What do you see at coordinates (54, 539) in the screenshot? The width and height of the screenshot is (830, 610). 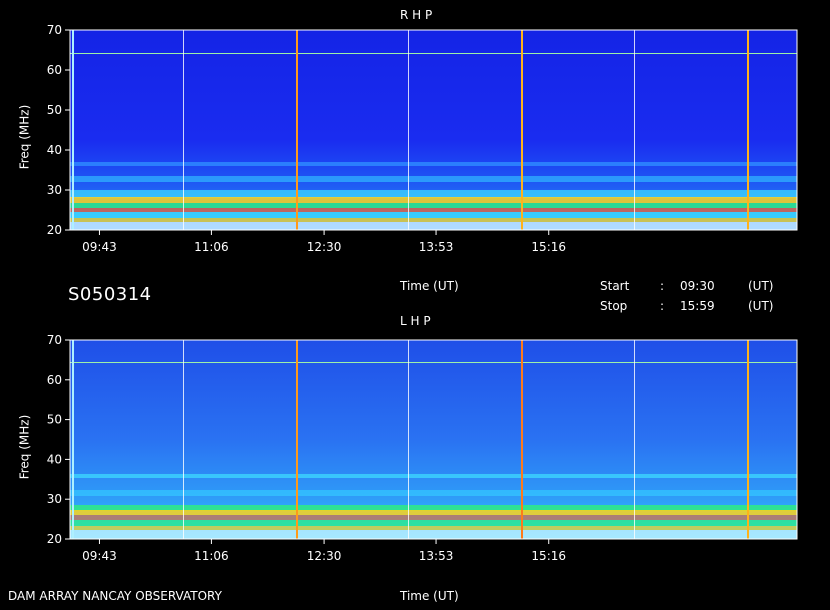 I see `lhp-ytick-label: 20` at bounding box center [54, 539].